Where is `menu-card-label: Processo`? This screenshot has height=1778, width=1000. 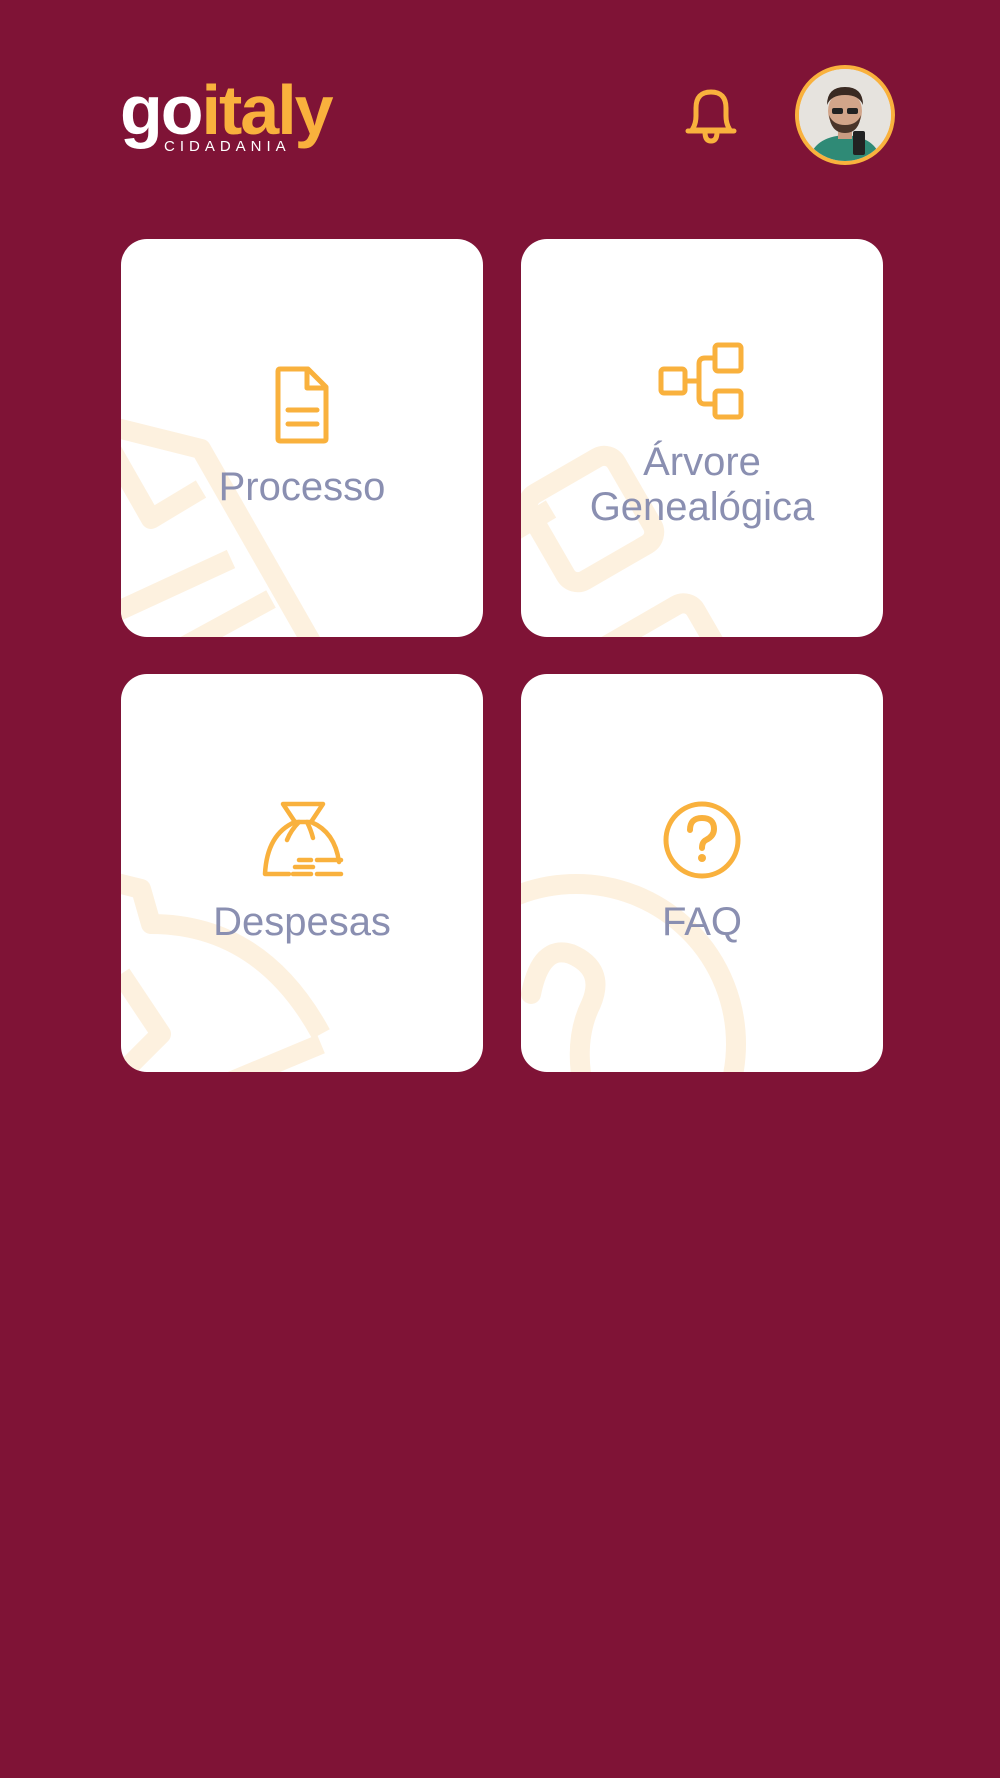
menu-card-label: Processo is located at coordinates (302, 487).